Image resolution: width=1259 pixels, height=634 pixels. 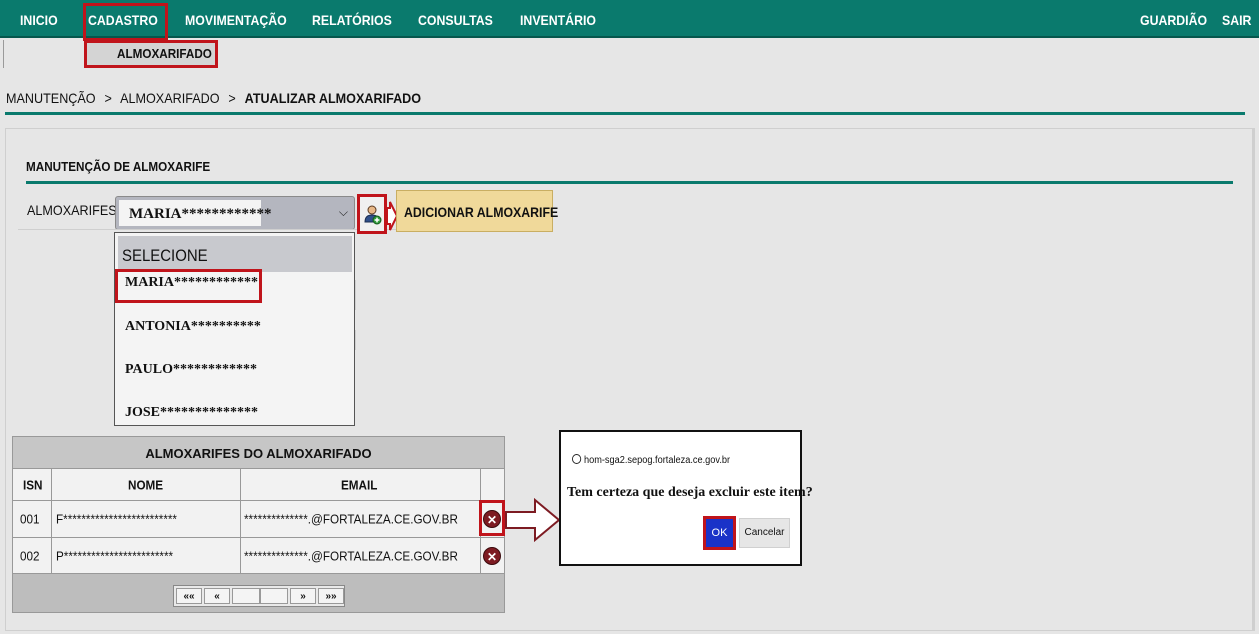 What do you see at coordinates (333, 98) in the screenshot?
I see `breadcrumb-current: ATUALIZAR ALMOXARIFADO` at bounding box center [333, 98].